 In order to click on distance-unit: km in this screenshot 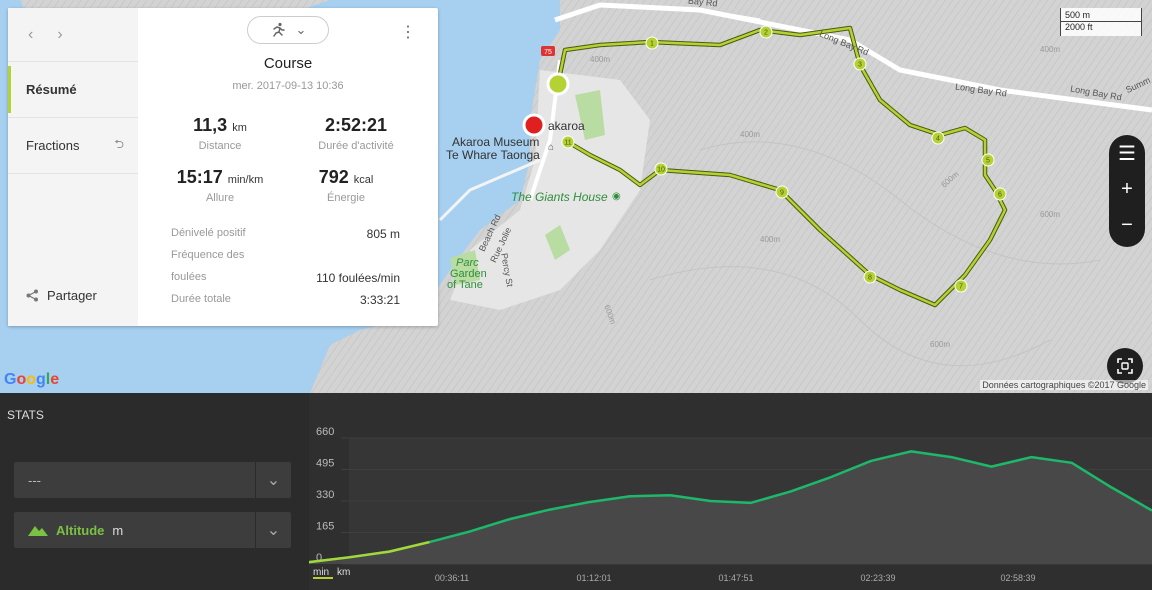, I will do `click(239, 128)`.